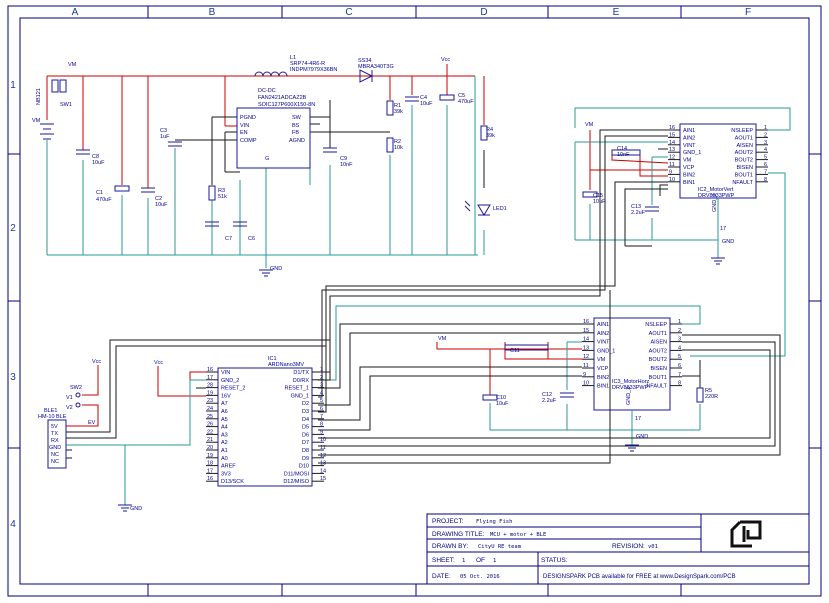  Describe the element at coordinates (75, 12) in the screenshot. I see `col-label-a: A` at that location.